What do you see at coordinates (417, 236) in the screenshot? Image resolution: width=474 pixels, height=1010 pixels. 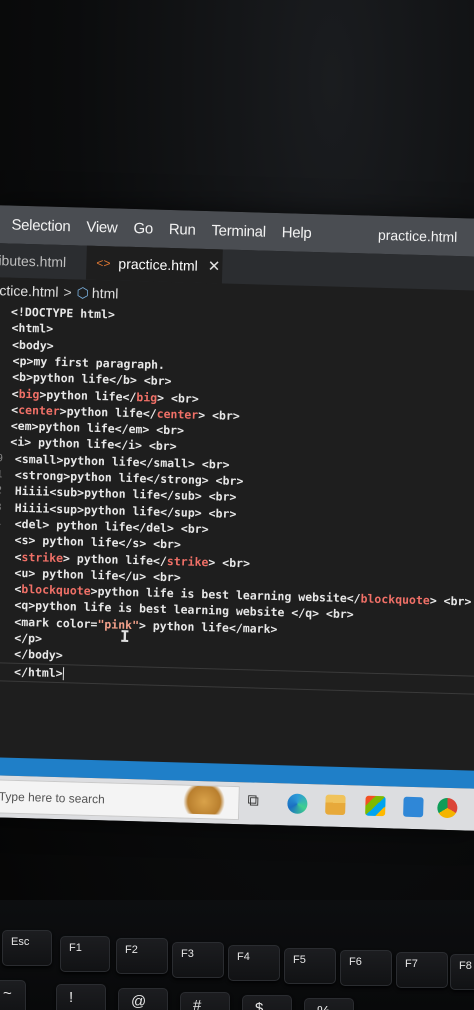 I see `window-title: practice.html` at bounding box center [417, 236].